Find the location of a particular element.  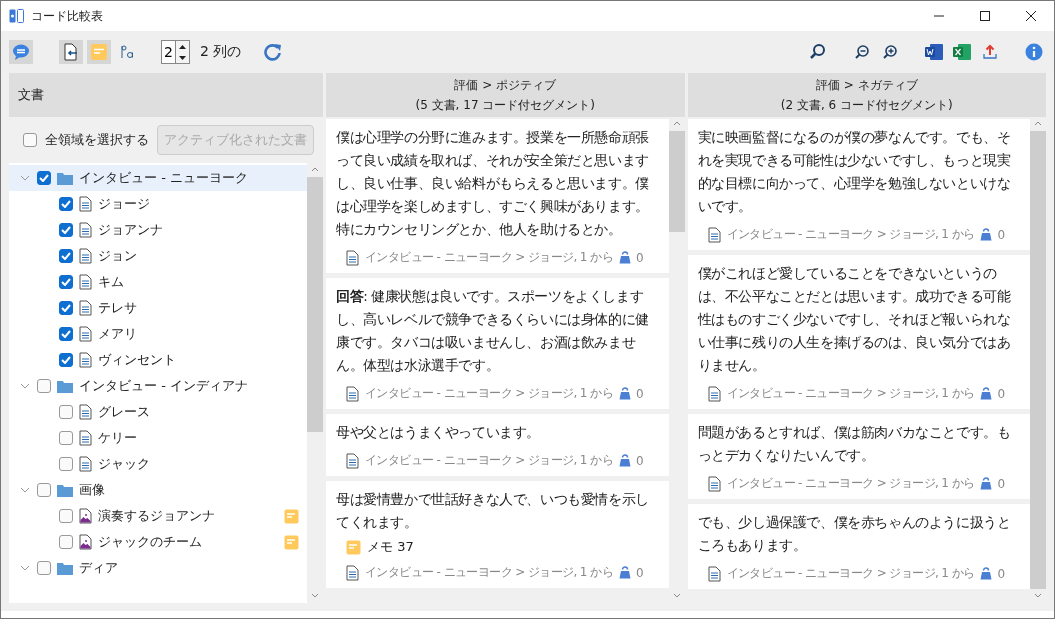

tree-item: ジョージ is located at coordinates (158, 204).